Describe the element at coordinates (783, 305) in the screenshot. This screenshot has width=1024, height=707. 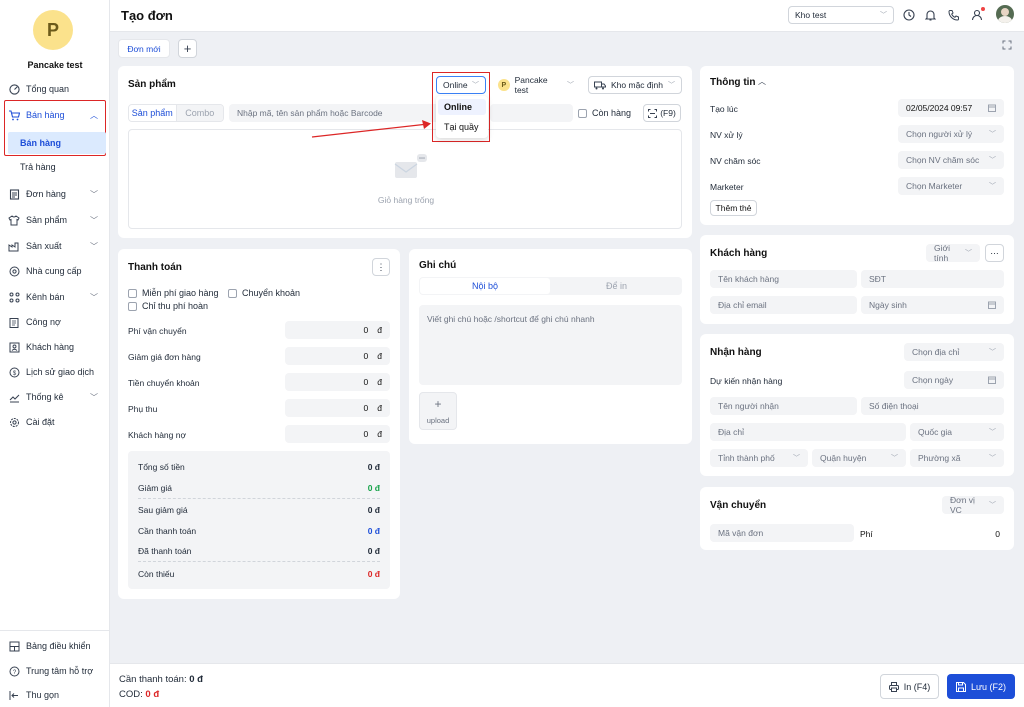
I see `customer-email-input: Địa chỉ email` at that location.